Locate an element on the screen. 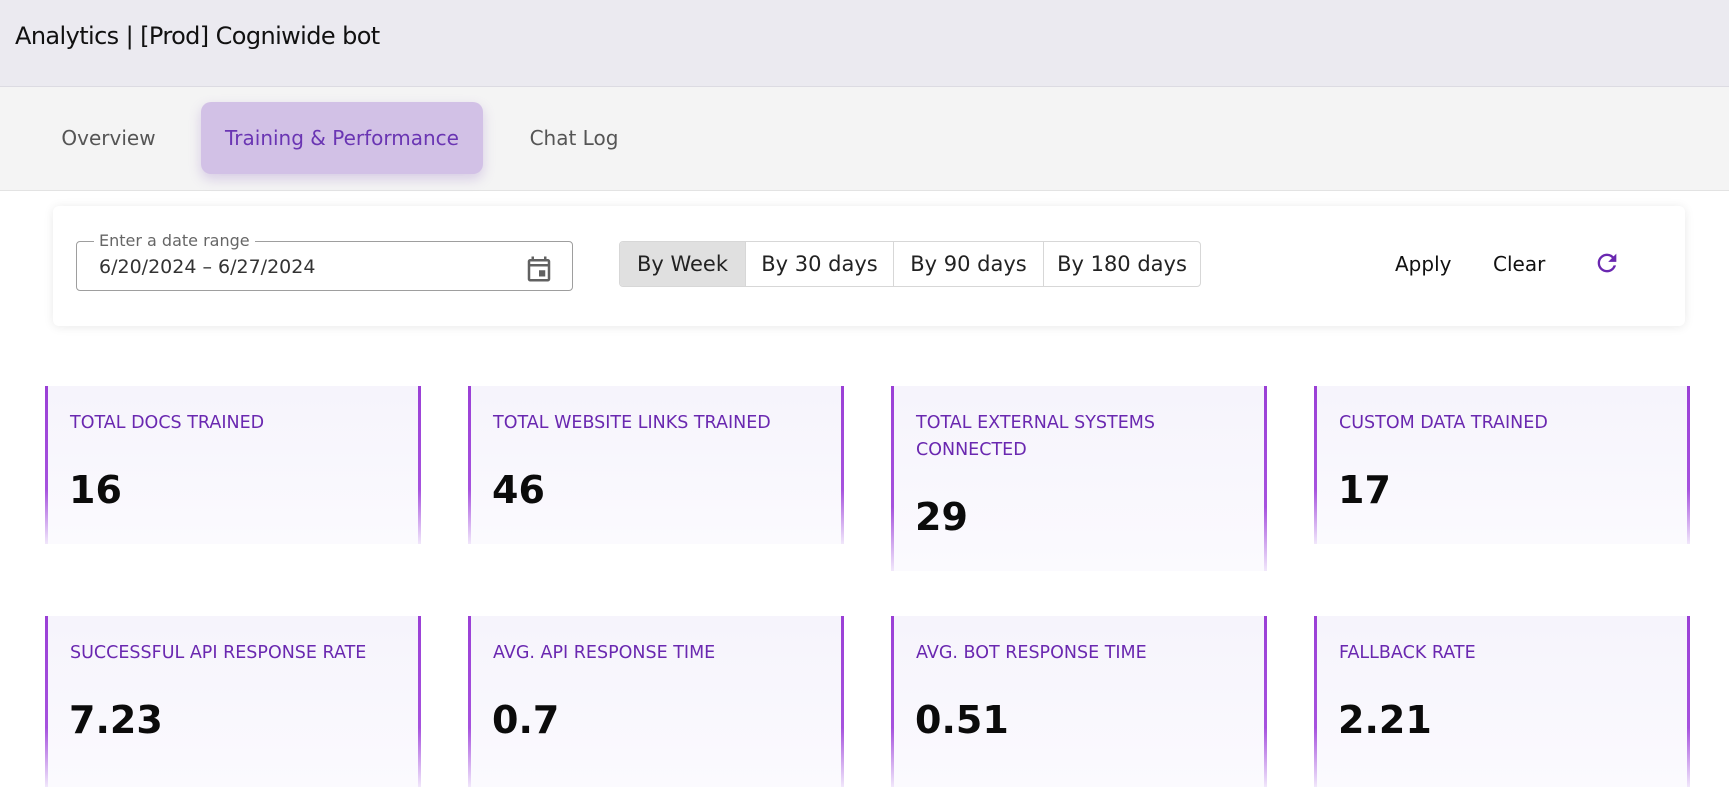 Image resolution: width=1729 pixels, height=787 pixels. page-title: Analytics | [Prod] Cogniwide bot is located at coordinates (197, 36).